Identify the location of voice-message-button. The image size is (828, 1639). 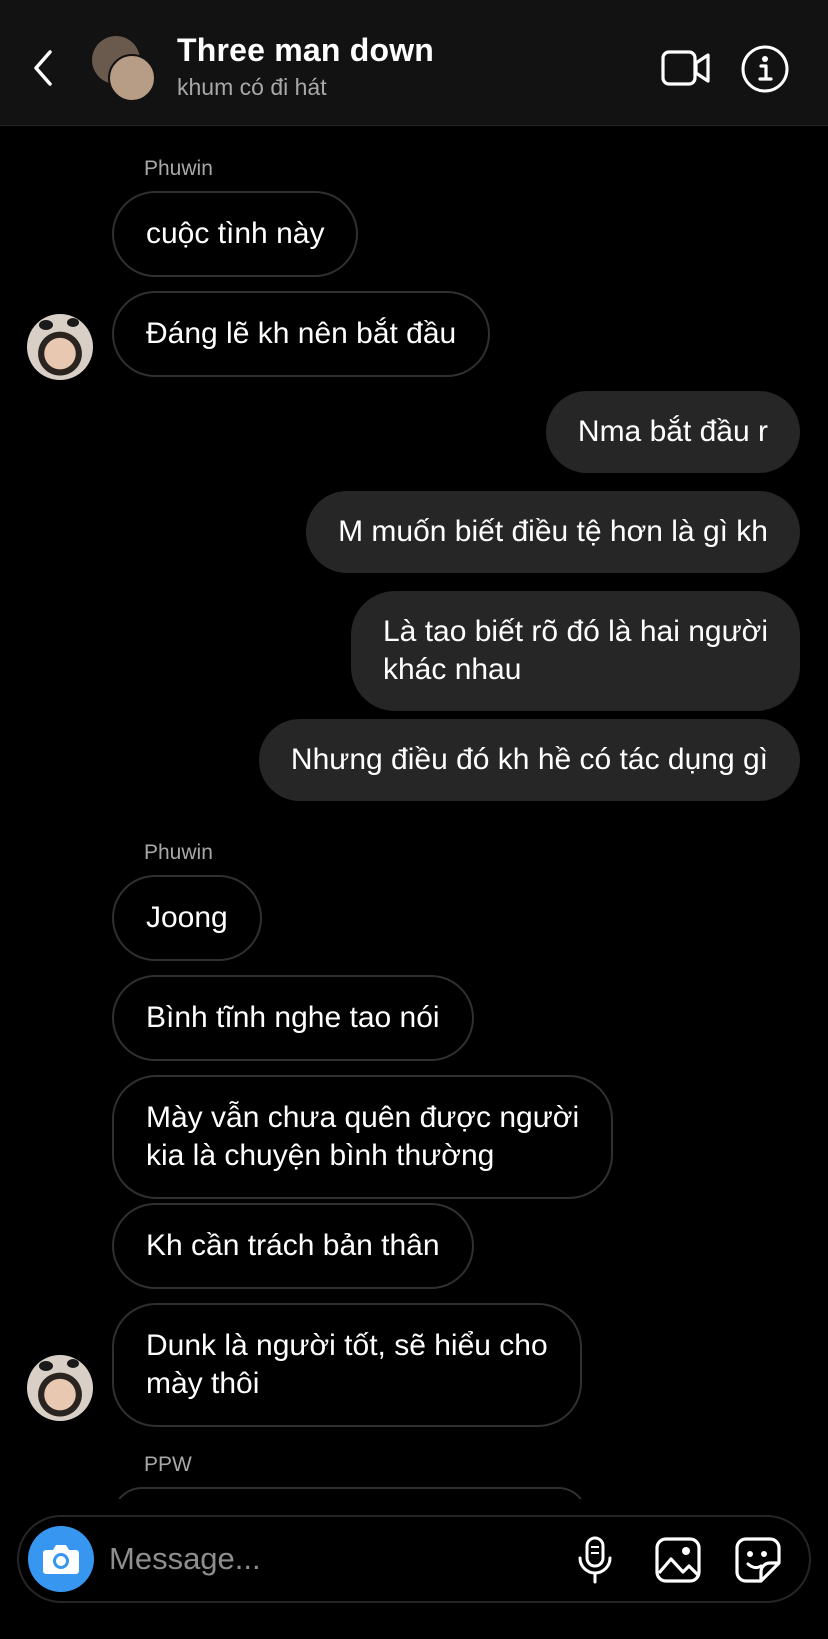
(595, 1560).